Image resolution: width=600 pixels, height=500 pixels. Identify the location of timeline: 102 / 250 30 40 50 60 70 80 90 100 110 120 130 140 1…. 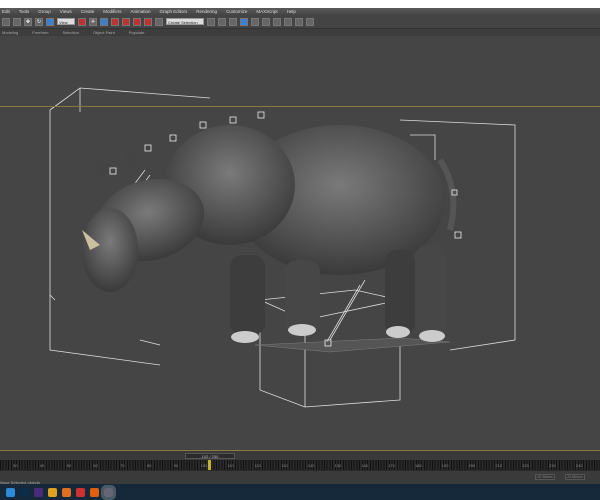
(300, 460).